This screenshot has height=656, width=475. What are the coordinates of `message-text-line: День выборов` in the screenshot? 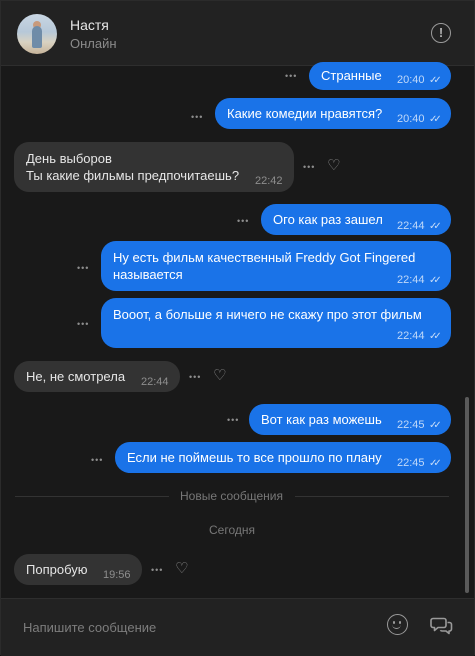 It's located at (69, 158).